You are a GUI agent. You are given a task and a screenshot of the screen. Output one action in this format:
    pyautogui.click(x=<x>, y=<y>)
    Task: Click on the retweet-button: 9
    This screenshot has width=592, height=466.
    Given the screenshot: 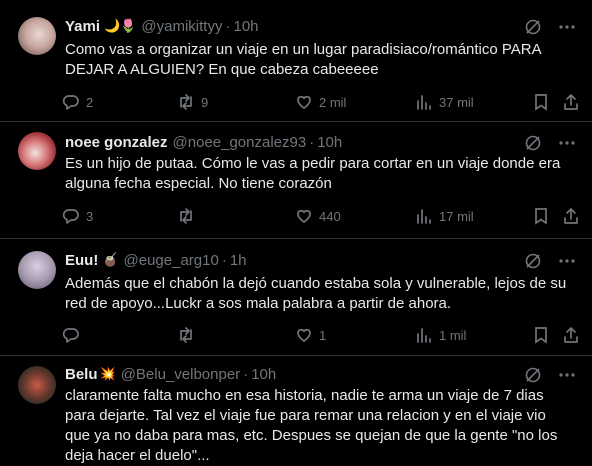 What is the action you would take?
    pyautogui.click(x=192, y=102)
    